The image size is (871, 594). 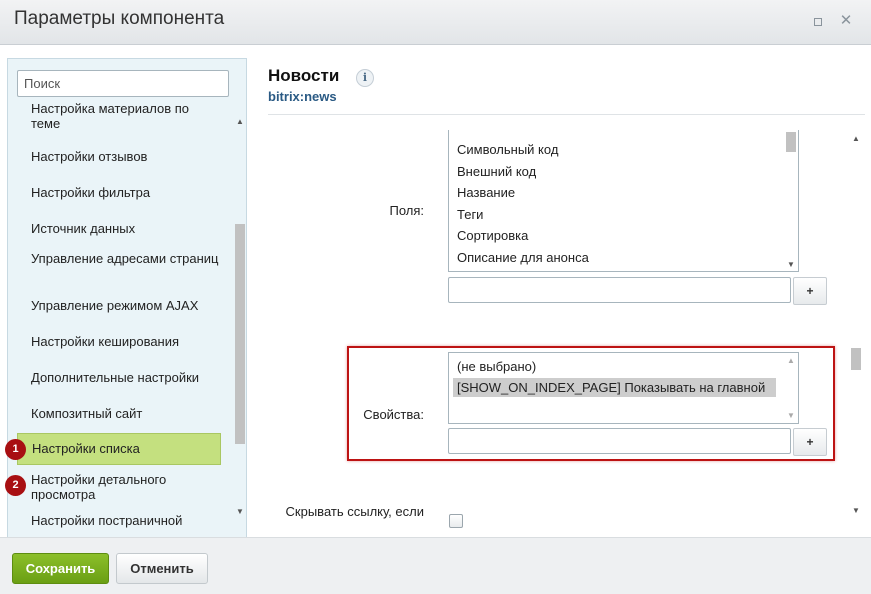 I want to click on sidebar-item-cache: Настройки кеширования, so click(x=126, y=341).